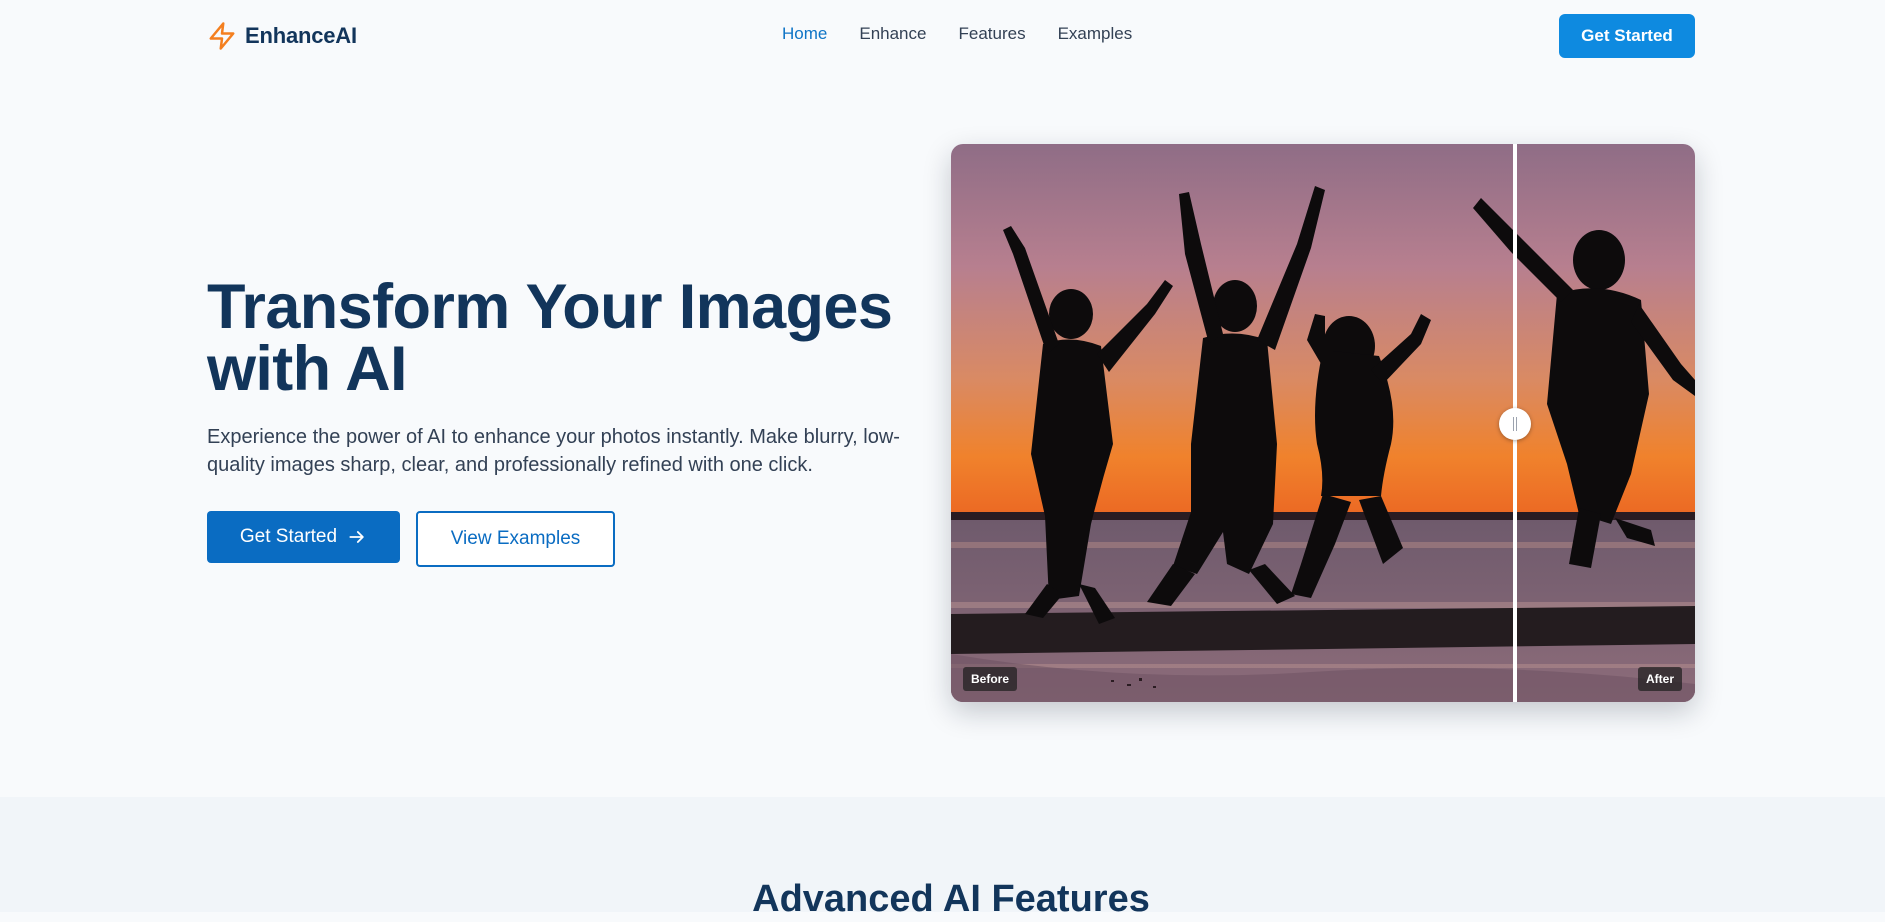 This screenshot has height=922, width=1885. I want to click on brand-logo: EnhanceAI, so click(282, 36).